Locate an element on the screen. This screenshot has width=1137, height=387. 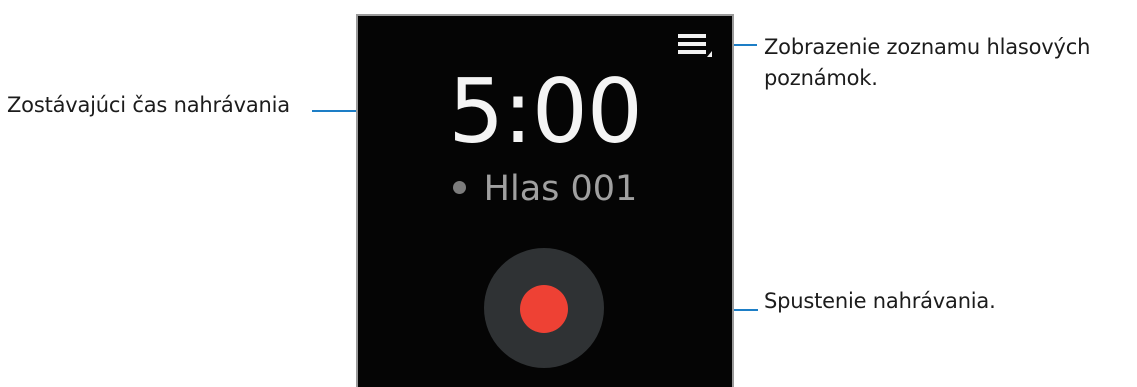
callout-start-recording: Spustenie nahrávania. is located at coordinates (880, 301).